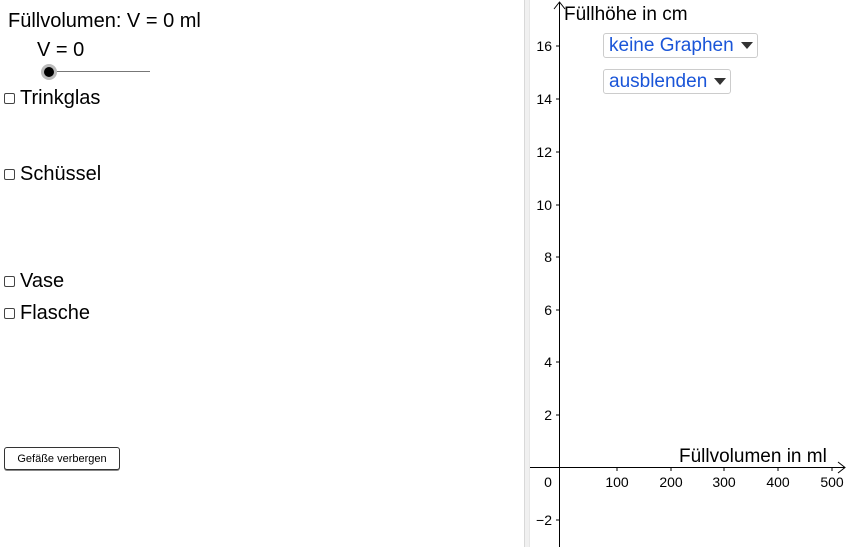  I want to click on y-tick-label: 10, so click(544, 205).